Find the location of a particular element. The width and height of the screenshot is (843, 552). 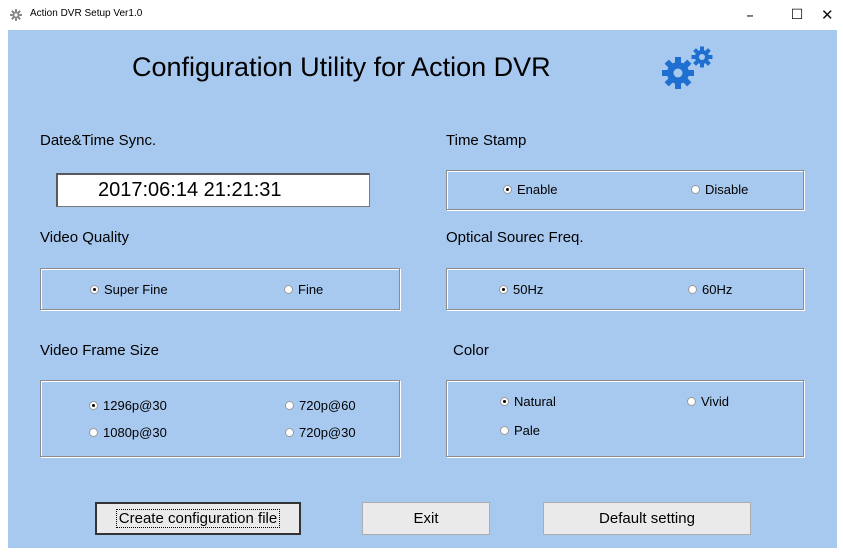

frame-size-720p60-radio: 720p@60 is located at coordinates (320, 405).